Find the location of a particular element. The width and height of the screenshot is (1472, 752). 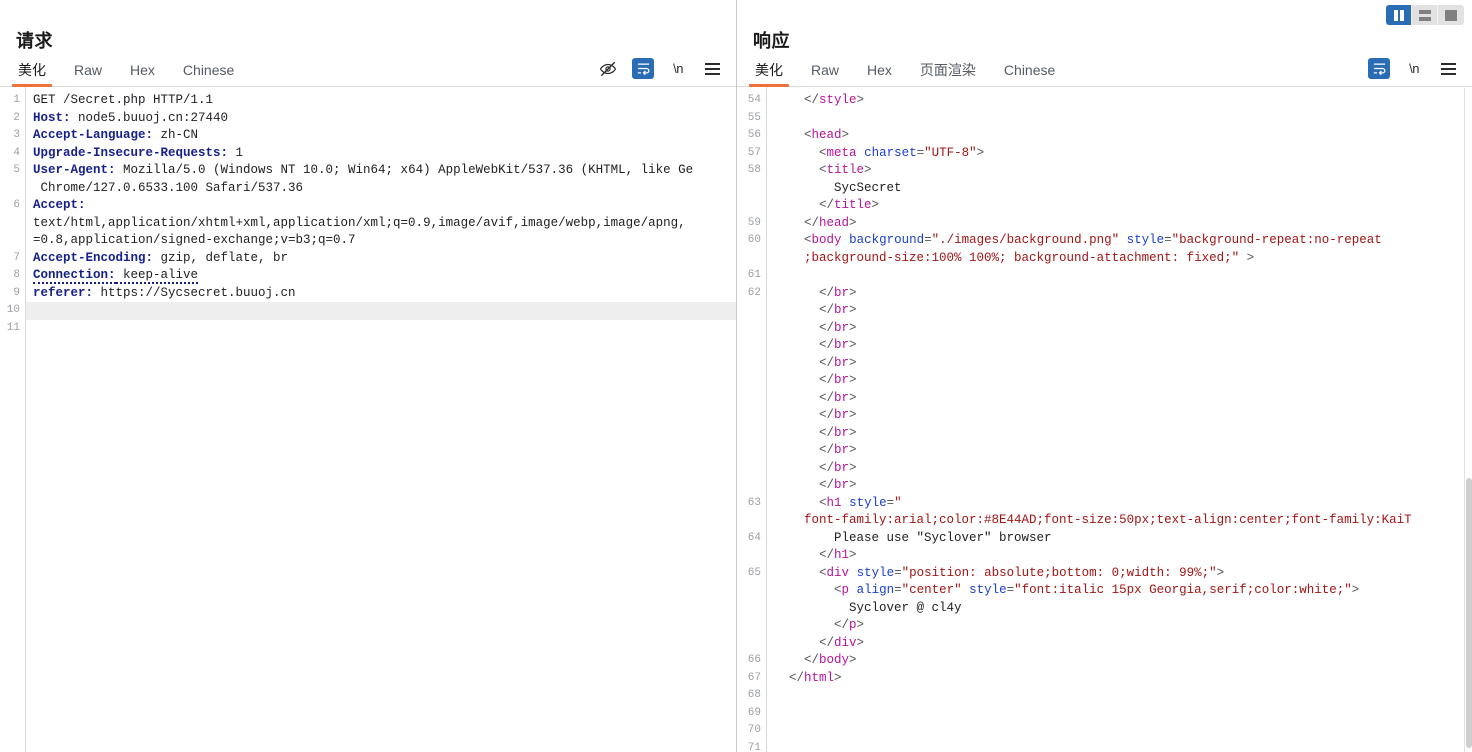

layout-single-pane-button is located at coordinates (1451, 15).